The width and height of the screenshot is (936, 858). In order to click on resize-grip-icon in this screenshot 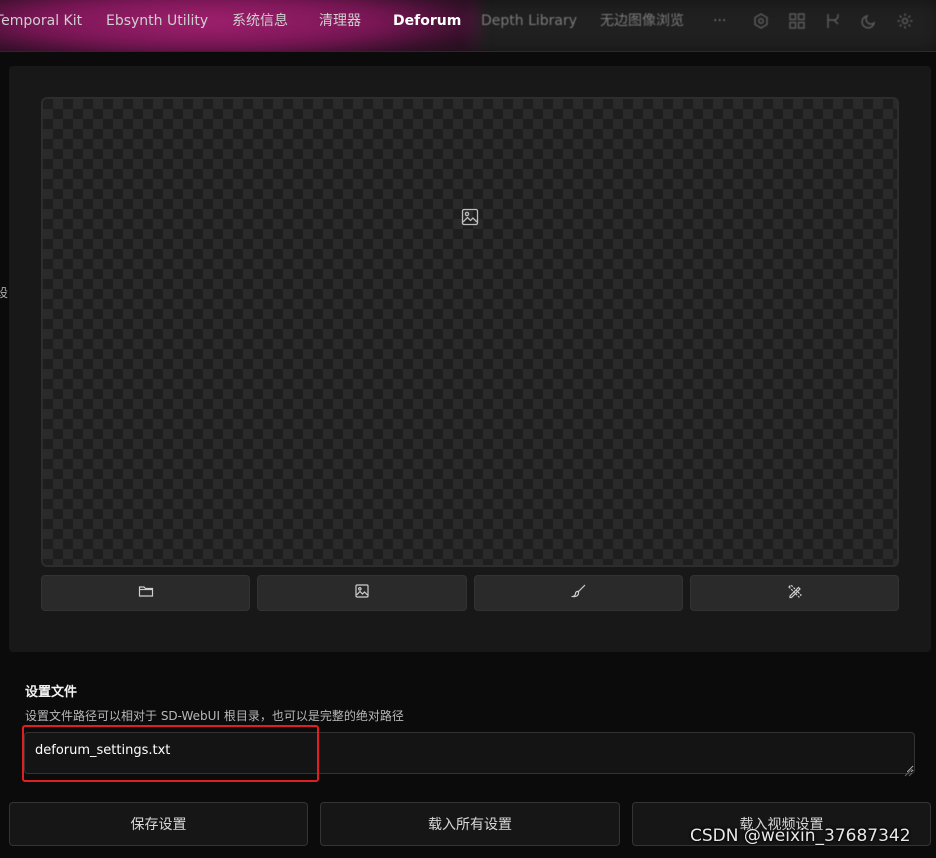, I will do `click(908, 769)`.